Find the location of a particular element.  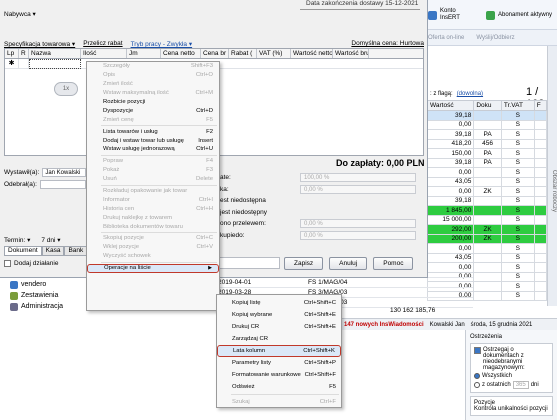

shield-check-icon is located at coordinates (490, 15).